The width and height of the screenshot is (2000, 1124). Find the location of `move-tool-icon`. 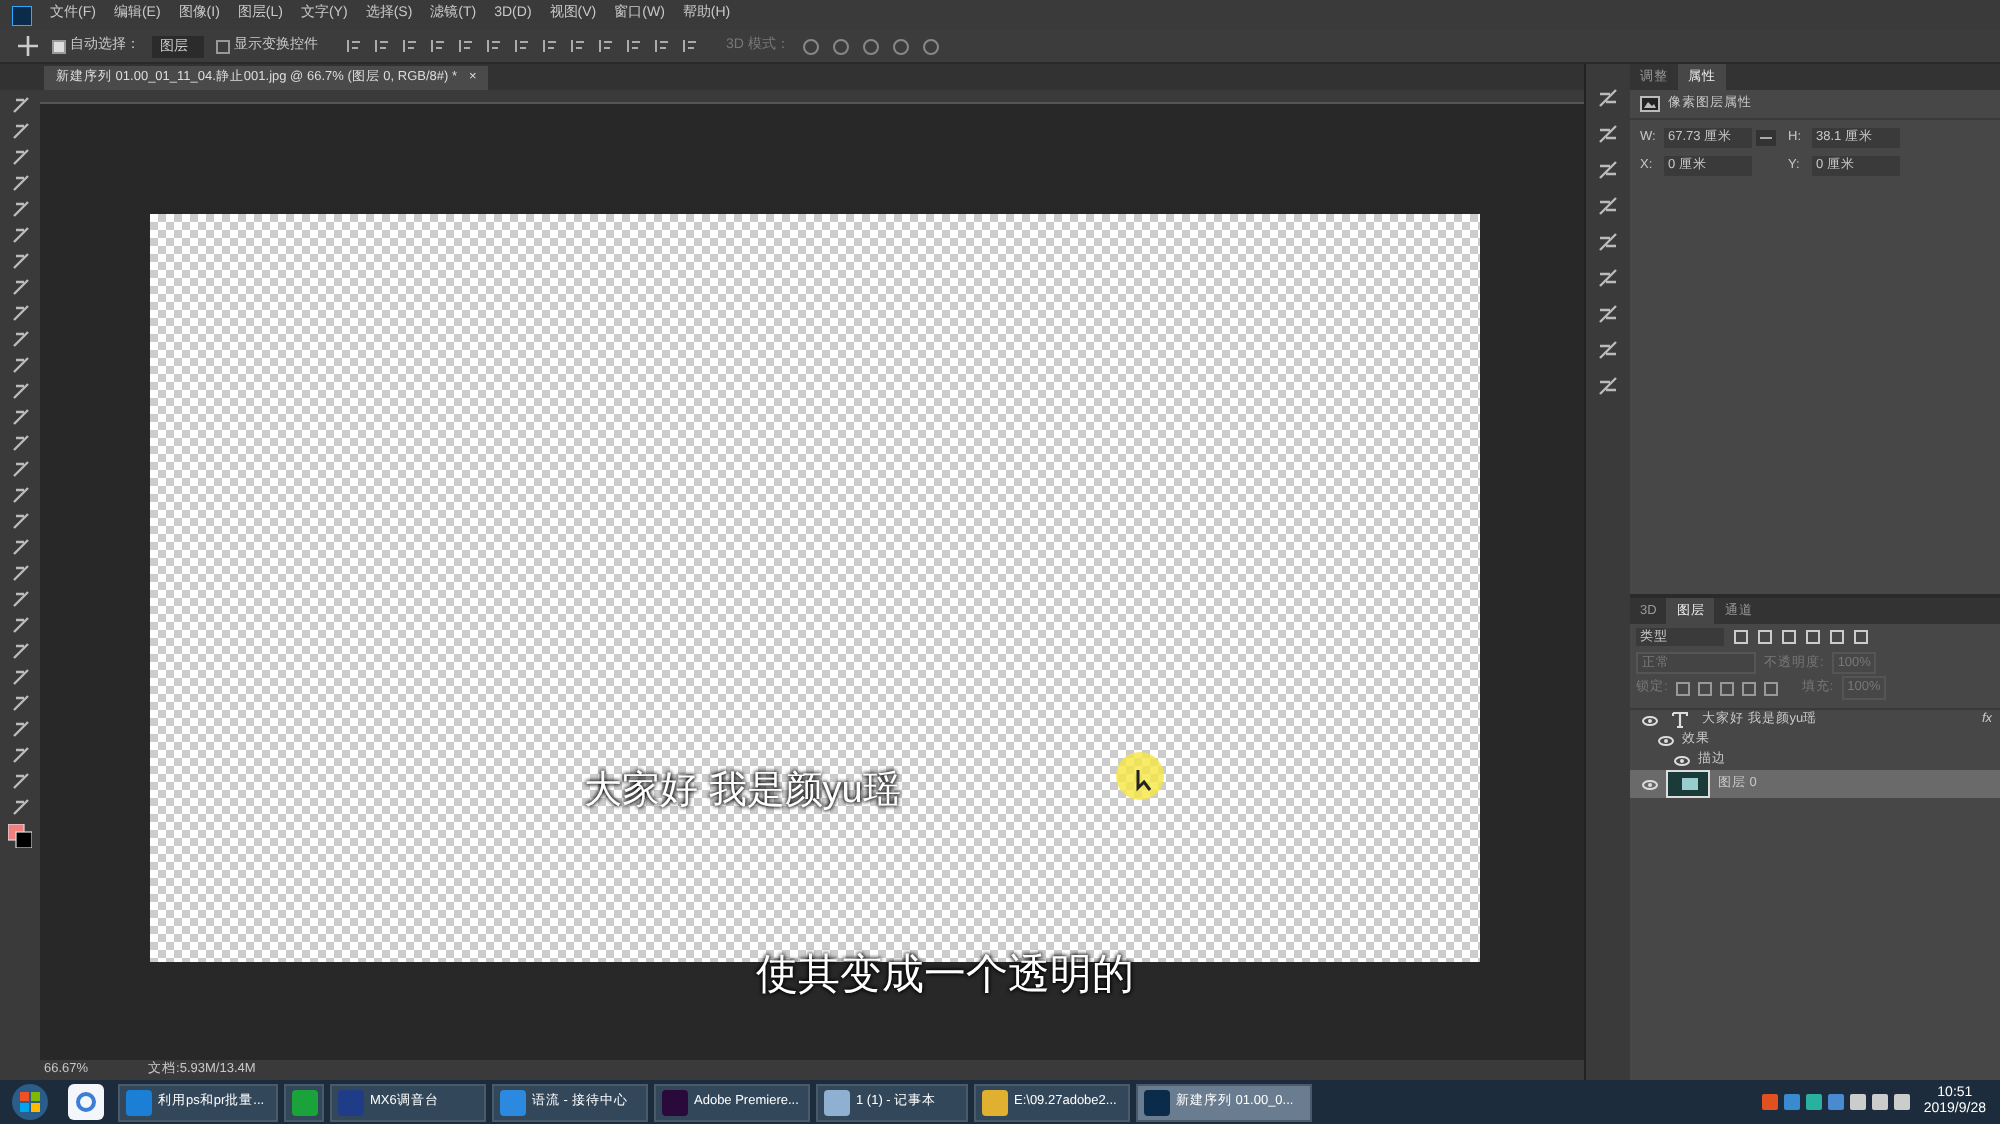

move-tool-icon is located at coordinates (28, 46).